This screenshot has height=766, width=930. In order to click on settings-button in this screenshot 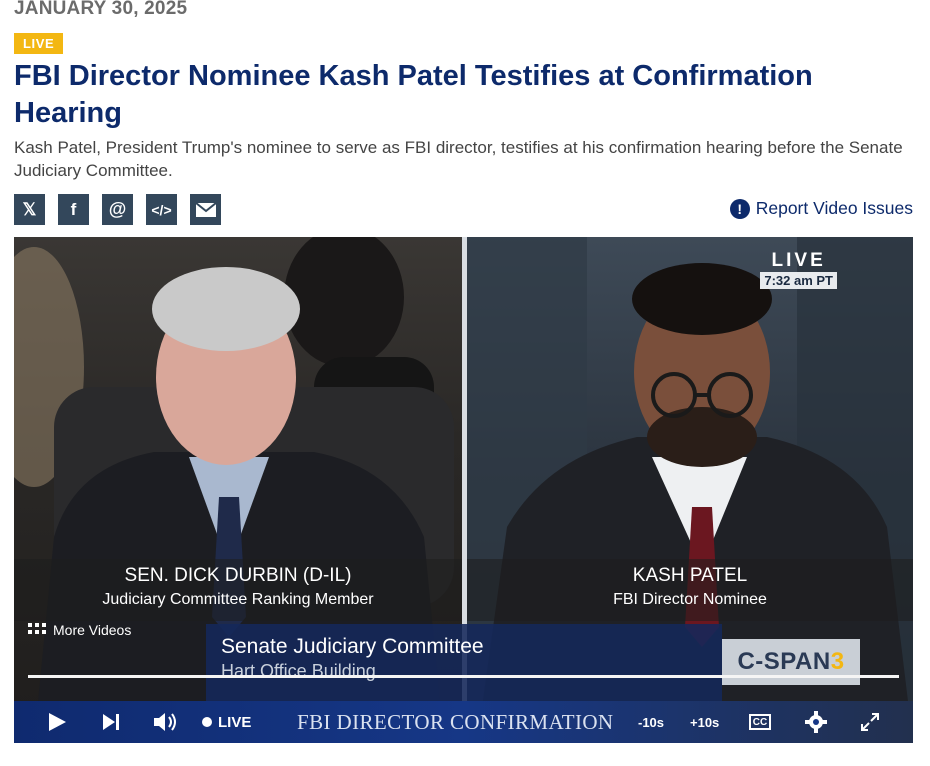, I will do `click(816, 722)`.